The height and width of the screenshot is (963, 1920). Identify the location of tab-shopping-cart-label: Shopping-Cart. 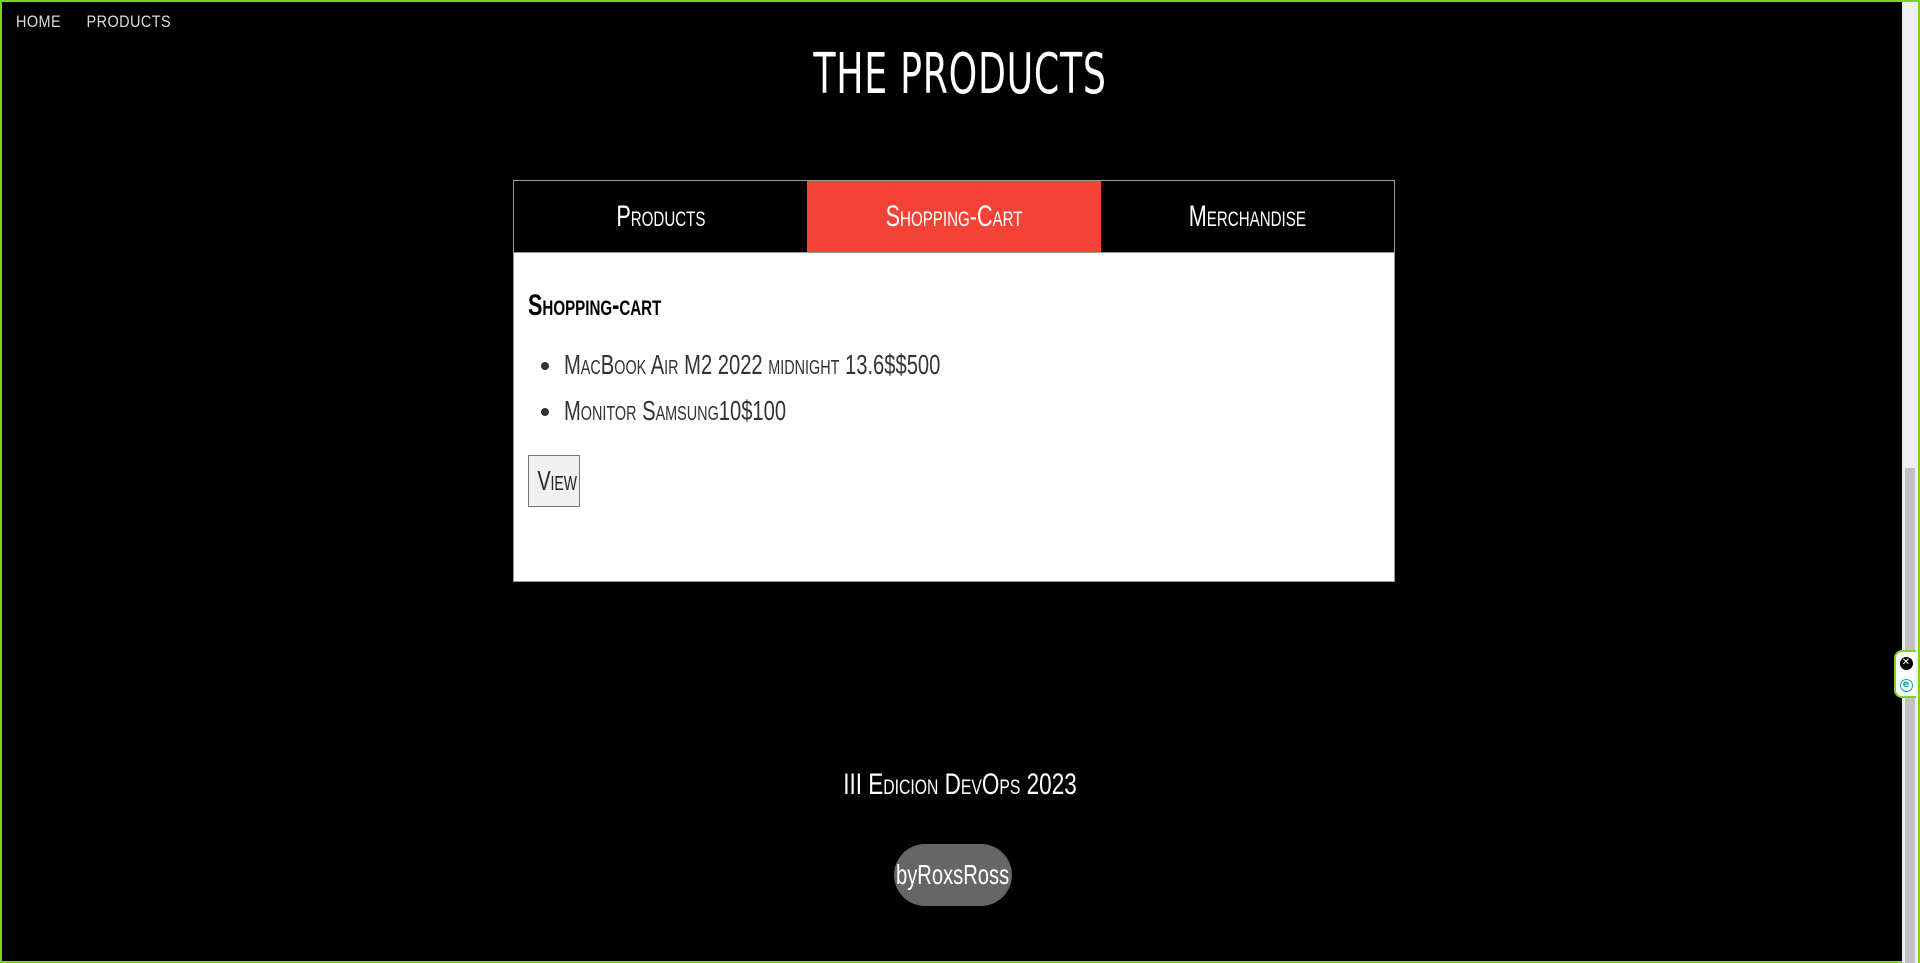
(954, 216).